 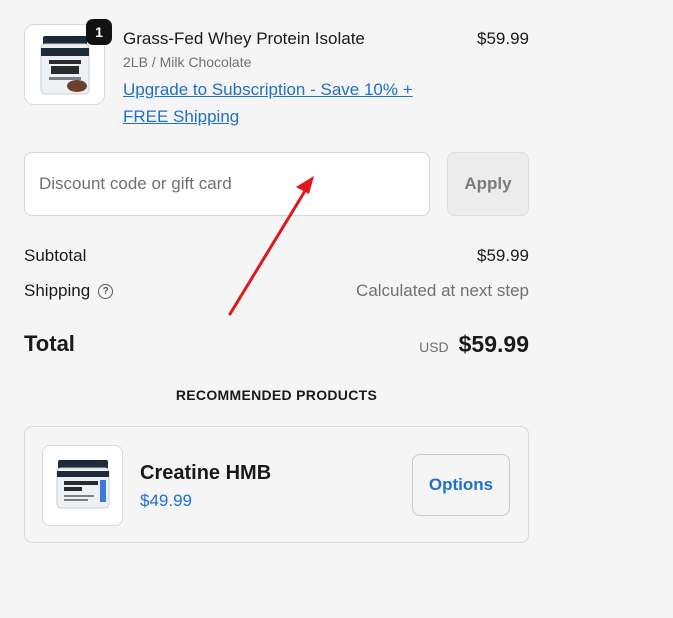 What do you see at coordinates (276, 256) in the screenshot?
I see `subtotal-row: Subtotal $59.99` at bounding box center [276, 256].